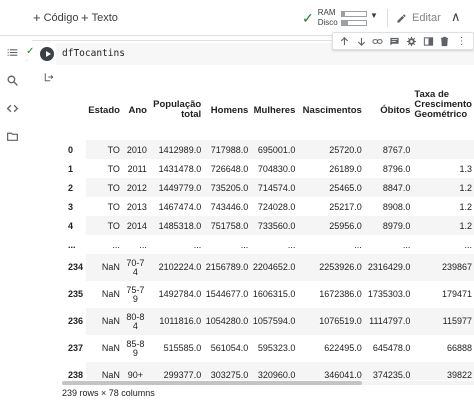 The height and width of the screenshot is (410, 474). What do you see at coordinates (176, 187) in the screenshot?
I see `table-cell: 1449779.0` at bounding box center [176, 187].